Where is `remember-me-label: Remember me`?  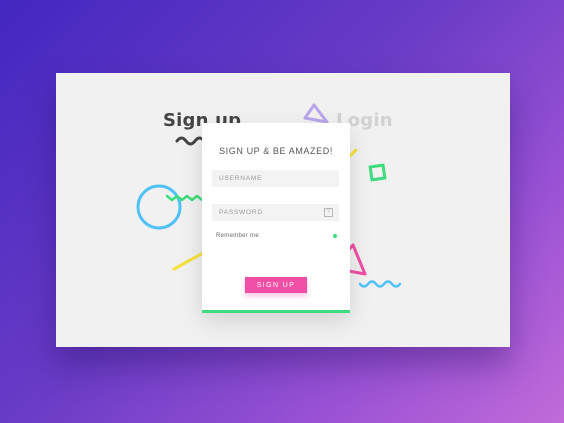
remember-me-label: Remember me is located at coordinates (237, 236).